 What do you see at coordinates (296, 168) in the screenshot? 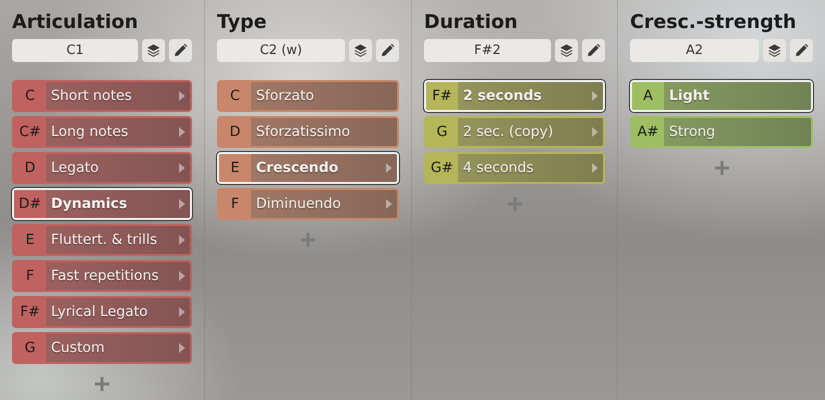
I see `item-label: Crescendo` at bounding box center [296, 168].